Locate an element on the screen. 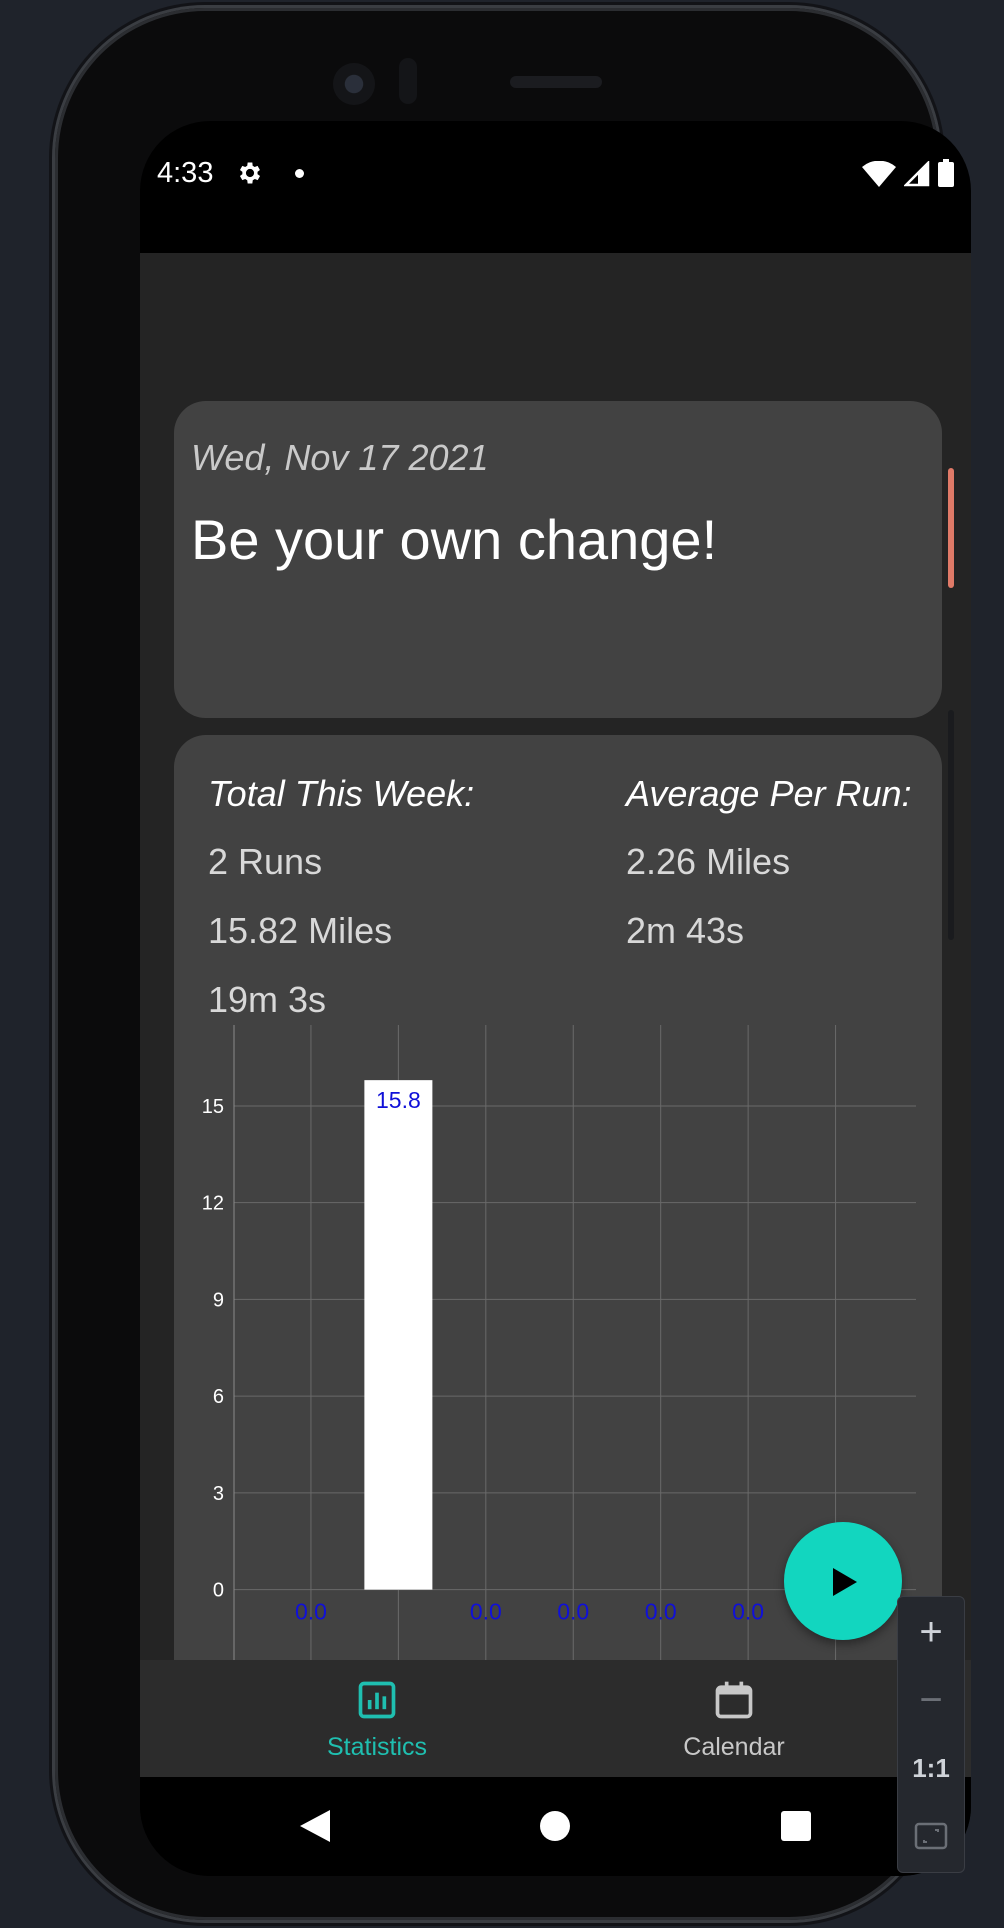 Image resolution: width=1004 pixels, height=1928 pixels. fit-screen-button is located at coordinates (931, 1836).